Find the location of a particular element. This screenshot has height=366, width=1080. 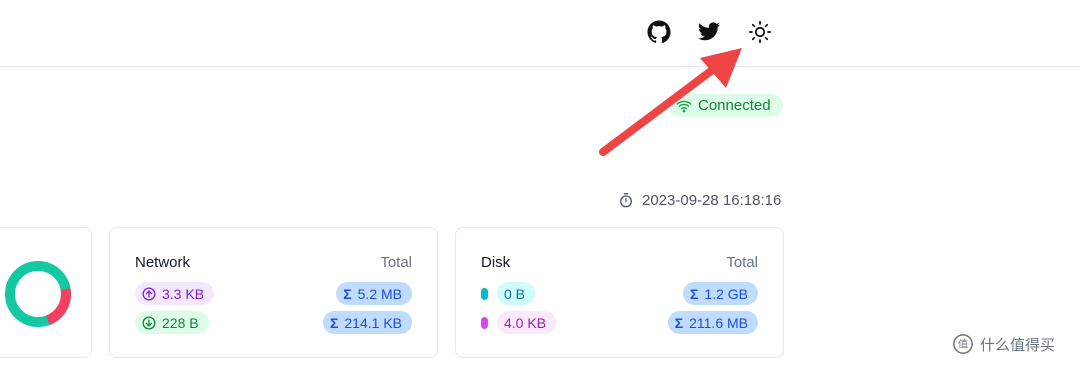

svg-text: 值 is located at coordinates (963, 344).